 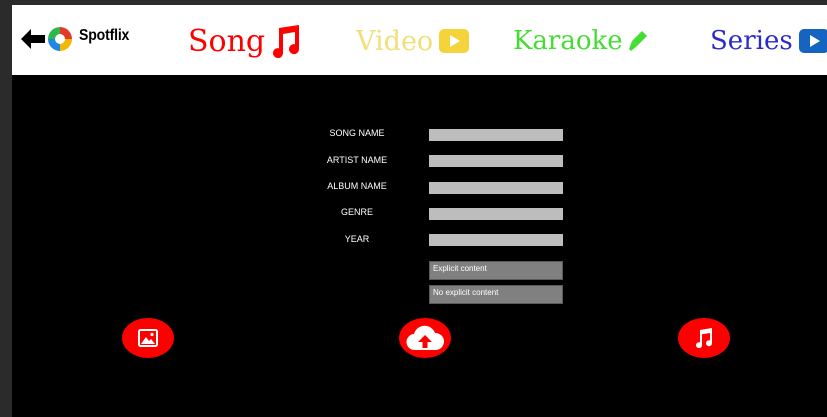 What do you see at coordinates (496, 214) in the screenshot?
I see `genre-input` at bounding box center [496, 214].